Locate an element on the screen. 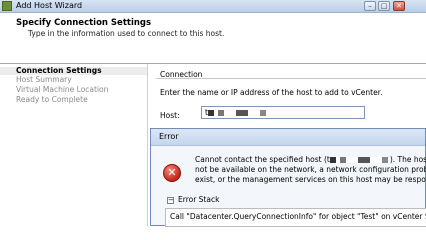 Image resolution: width=426 pixels, height=240 pixels. error-stack-toggle: − Error Stack is located at coordinates (193, 199).